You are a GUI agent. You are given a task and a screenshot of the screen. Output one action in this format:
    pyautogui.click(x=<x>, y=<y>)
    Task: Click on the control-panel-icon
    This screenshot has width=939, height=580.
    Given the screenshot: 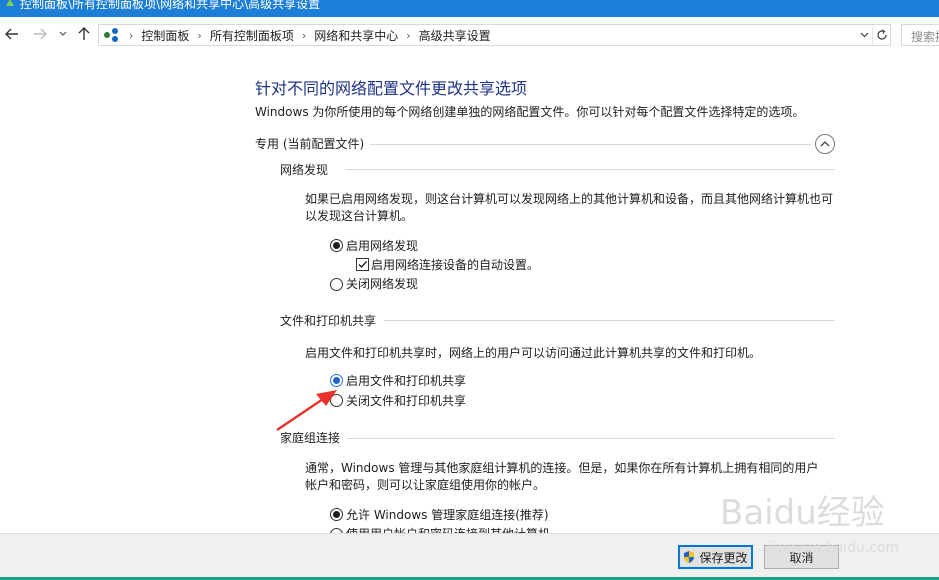 What is the action you would take?
    pyautogui.click(x=10, y=3)
    